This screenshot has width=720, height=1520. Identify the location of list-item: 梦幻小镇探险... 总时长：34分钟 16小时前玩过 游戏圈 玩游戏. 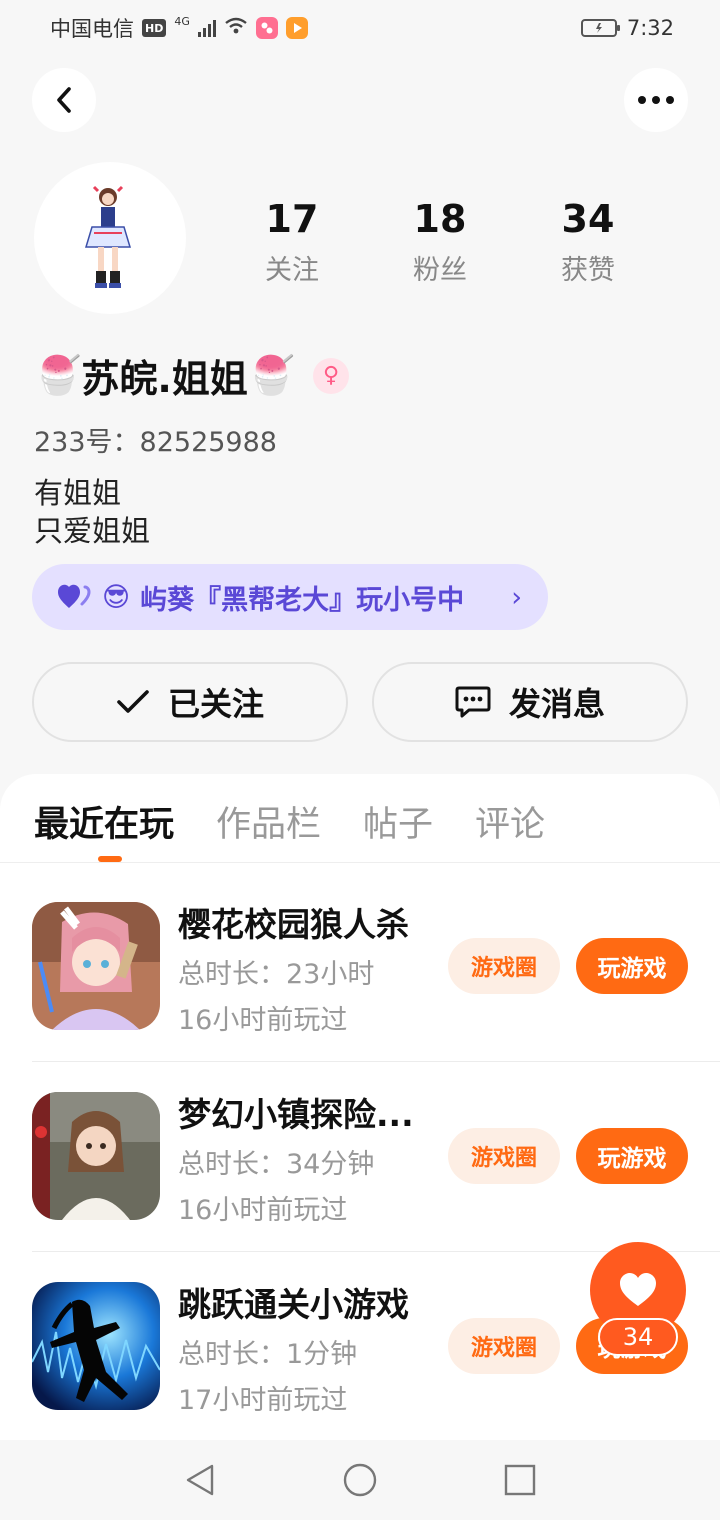
(376, 1157).